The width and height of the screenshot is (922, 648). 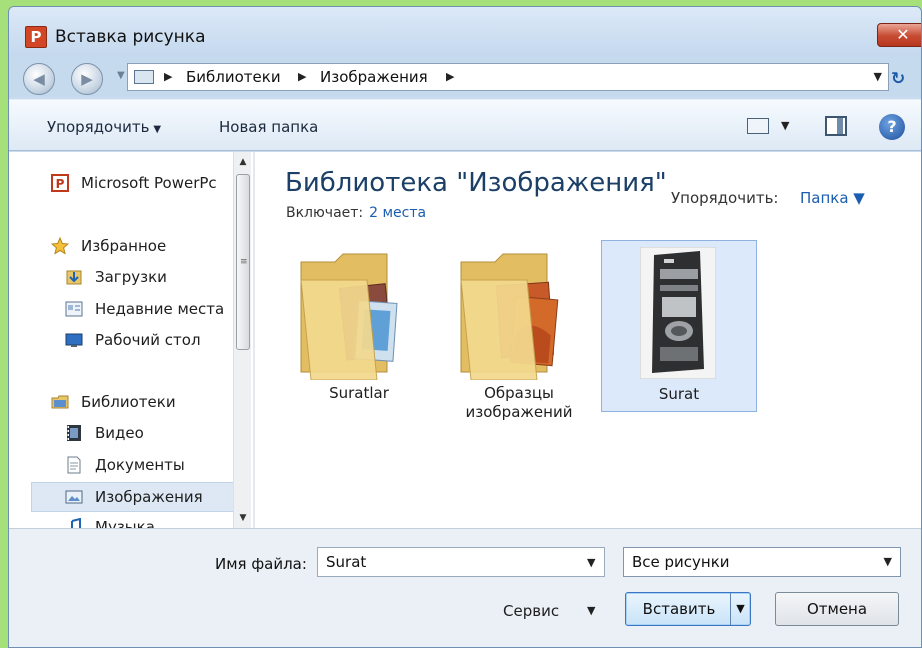 I want to click on nav-item-documents: Документы, so click(x=140, y=465).